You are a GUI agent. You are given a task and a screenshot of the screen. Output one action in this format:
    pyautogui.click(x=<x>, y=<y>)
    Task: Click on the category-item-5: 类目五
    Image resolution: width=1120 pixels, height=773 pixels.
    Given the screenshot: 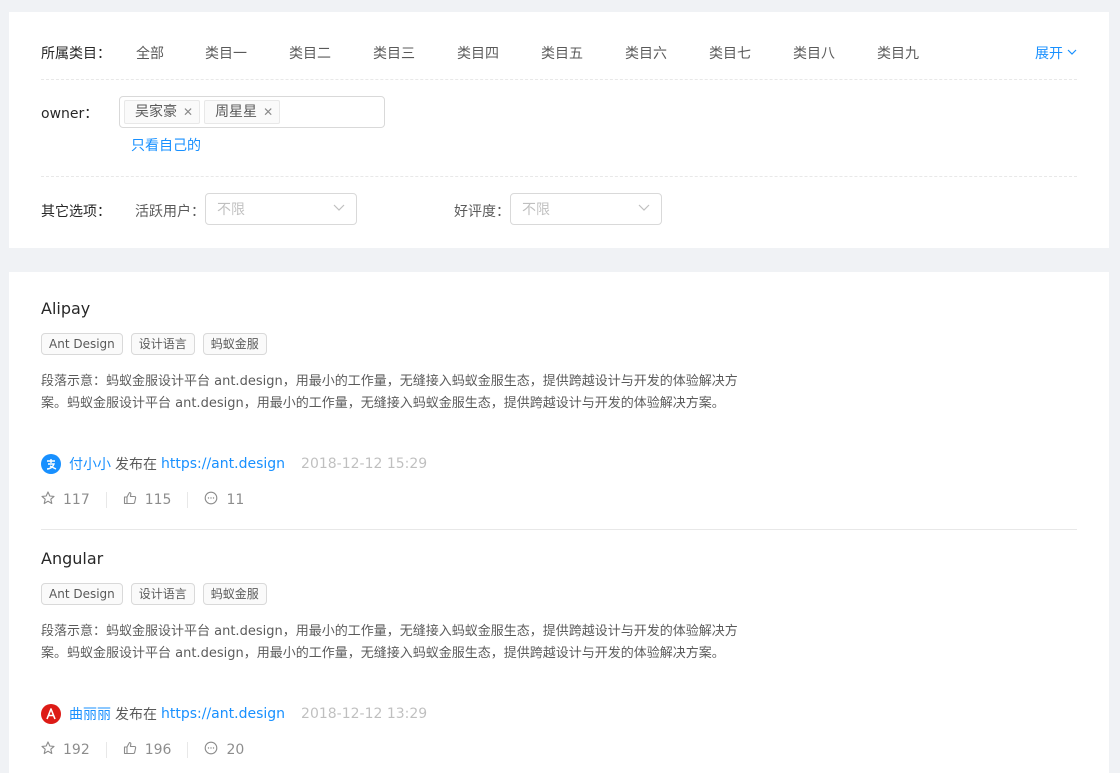 What is the action you would take?
    pyautogui.click(x=562, y=53)
    